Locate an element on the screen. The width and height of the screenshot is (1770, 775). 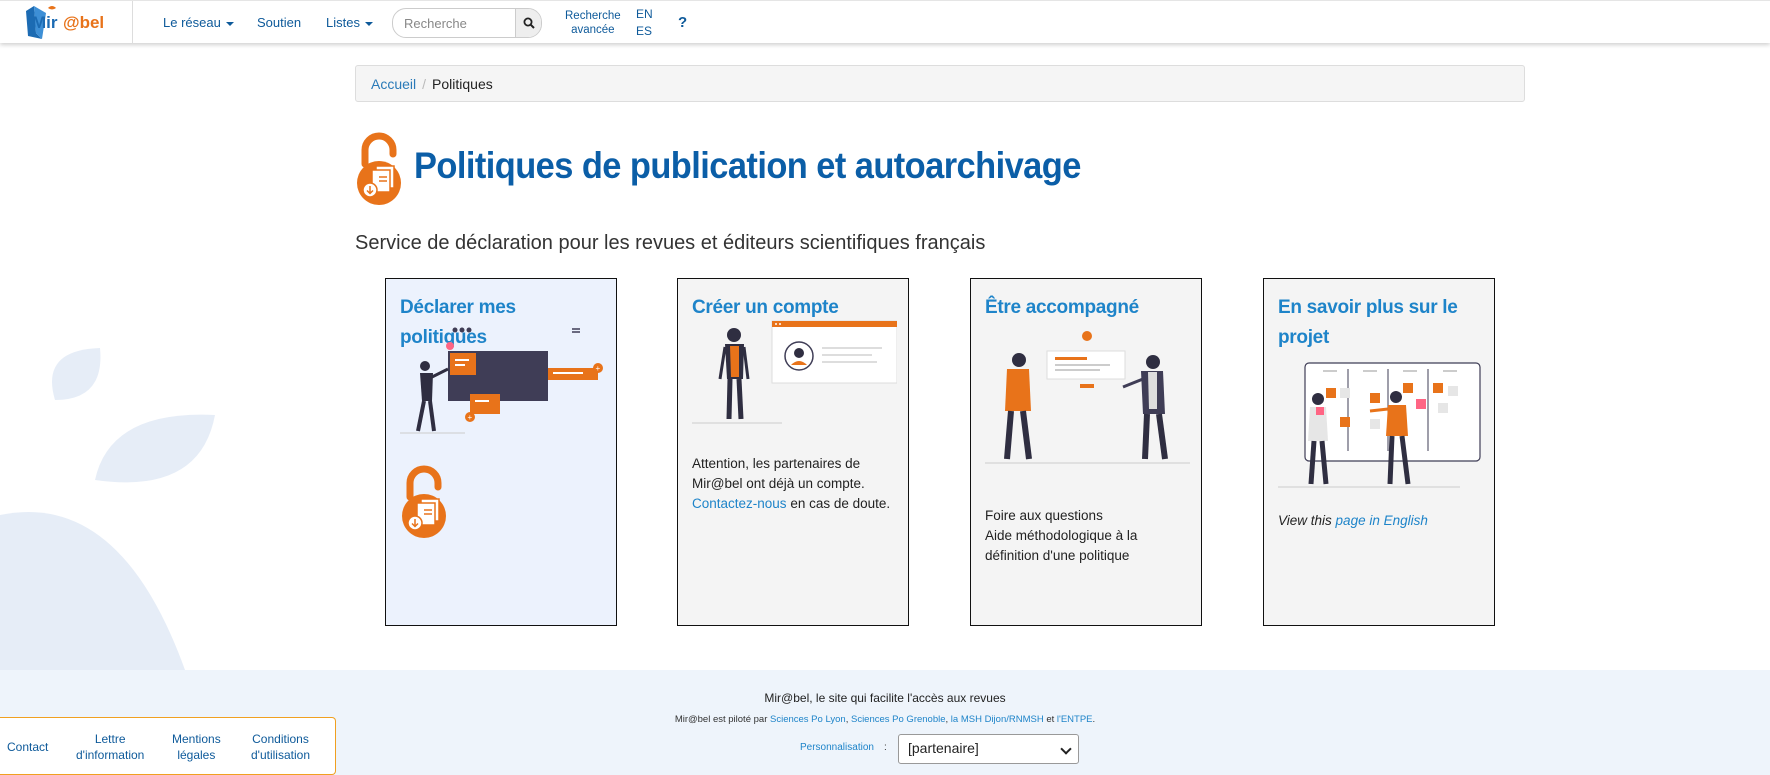
search-input is located at coordinates (455, 23).